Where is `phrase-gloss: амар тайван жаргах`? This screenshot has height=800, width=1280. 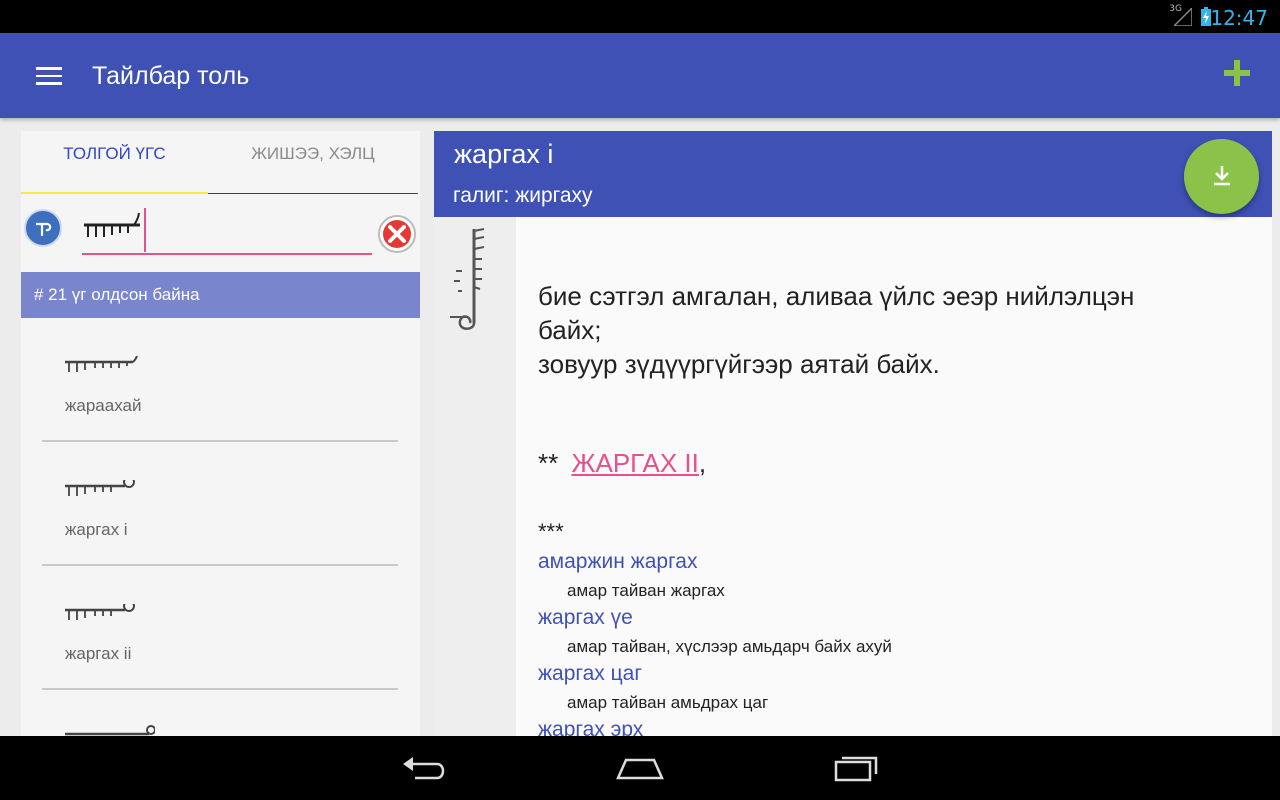
phrase-gloss: амар тайван жаргах is located at coordinates (646, 590).